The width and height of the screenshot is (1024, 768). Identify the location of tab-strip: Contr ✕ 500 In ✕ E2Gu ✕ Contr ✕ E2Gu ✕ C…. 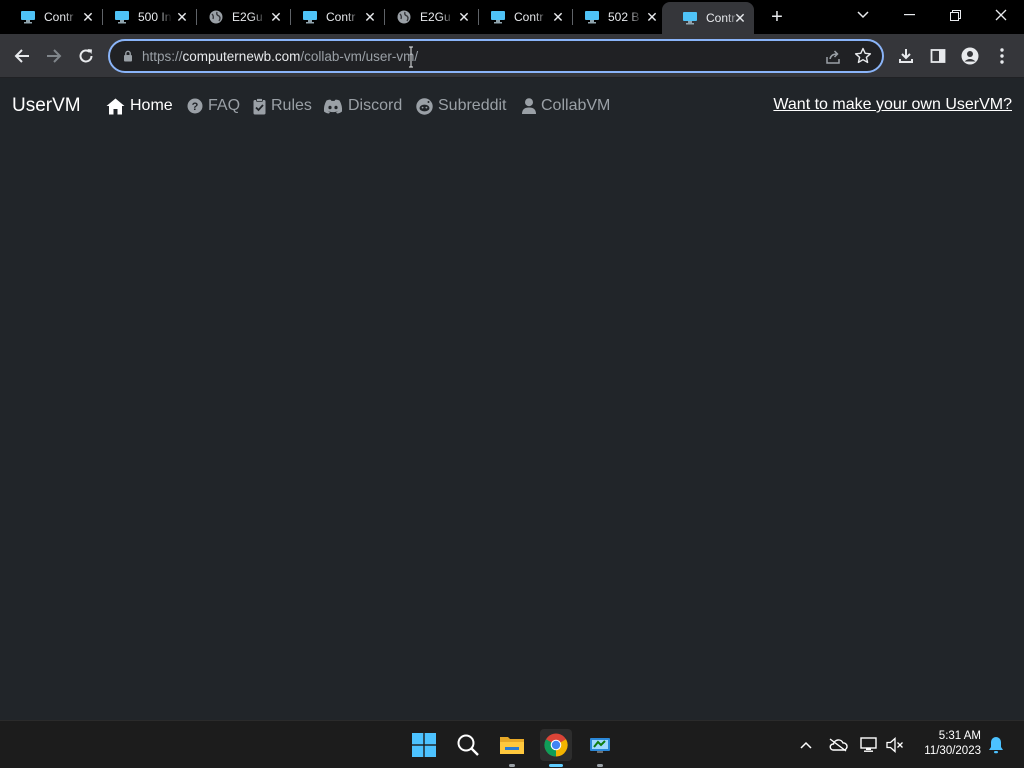
(512, 17).